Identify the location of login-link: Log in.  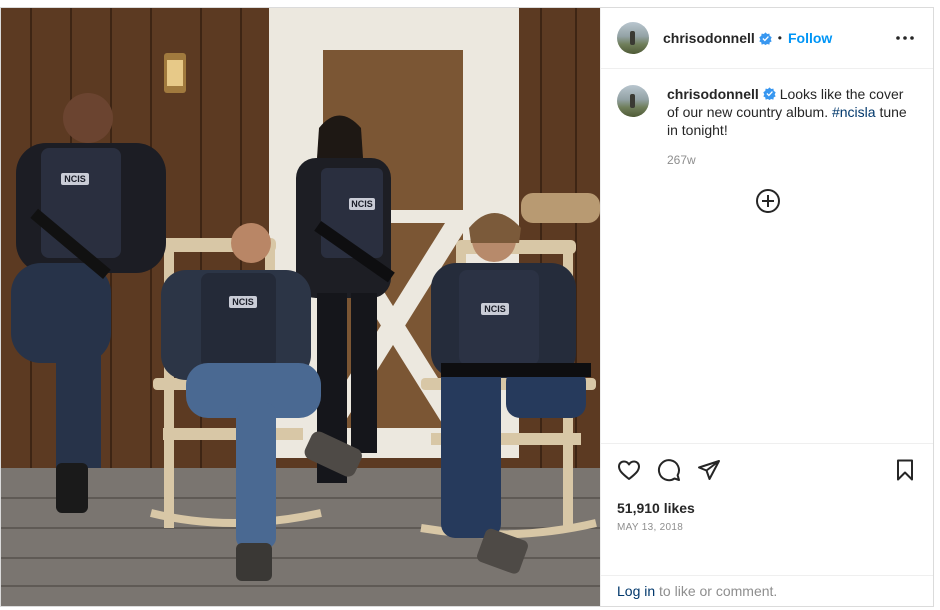
(636, 591).